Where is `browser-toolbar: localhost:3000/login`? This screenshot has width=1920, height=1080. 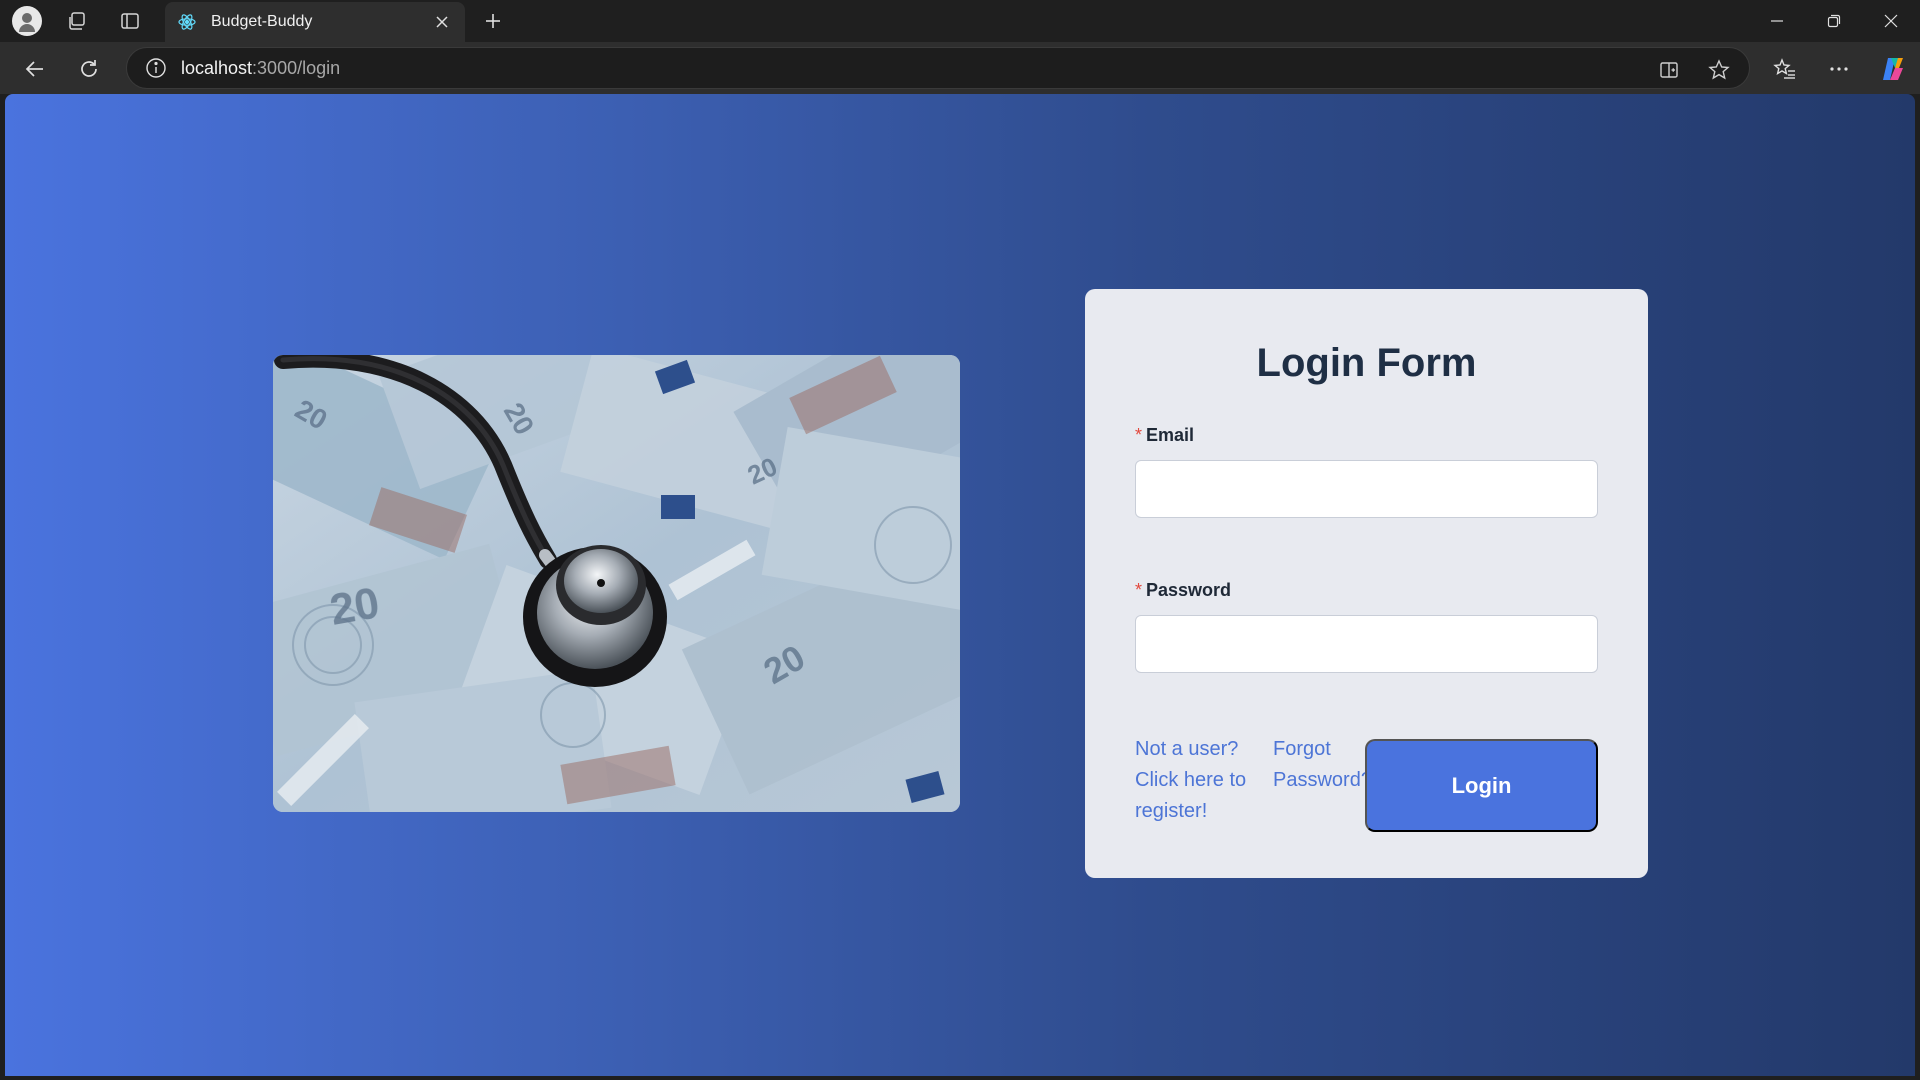
browser-toolbar: localhost:3000/login is located at coordinates (960, 68).